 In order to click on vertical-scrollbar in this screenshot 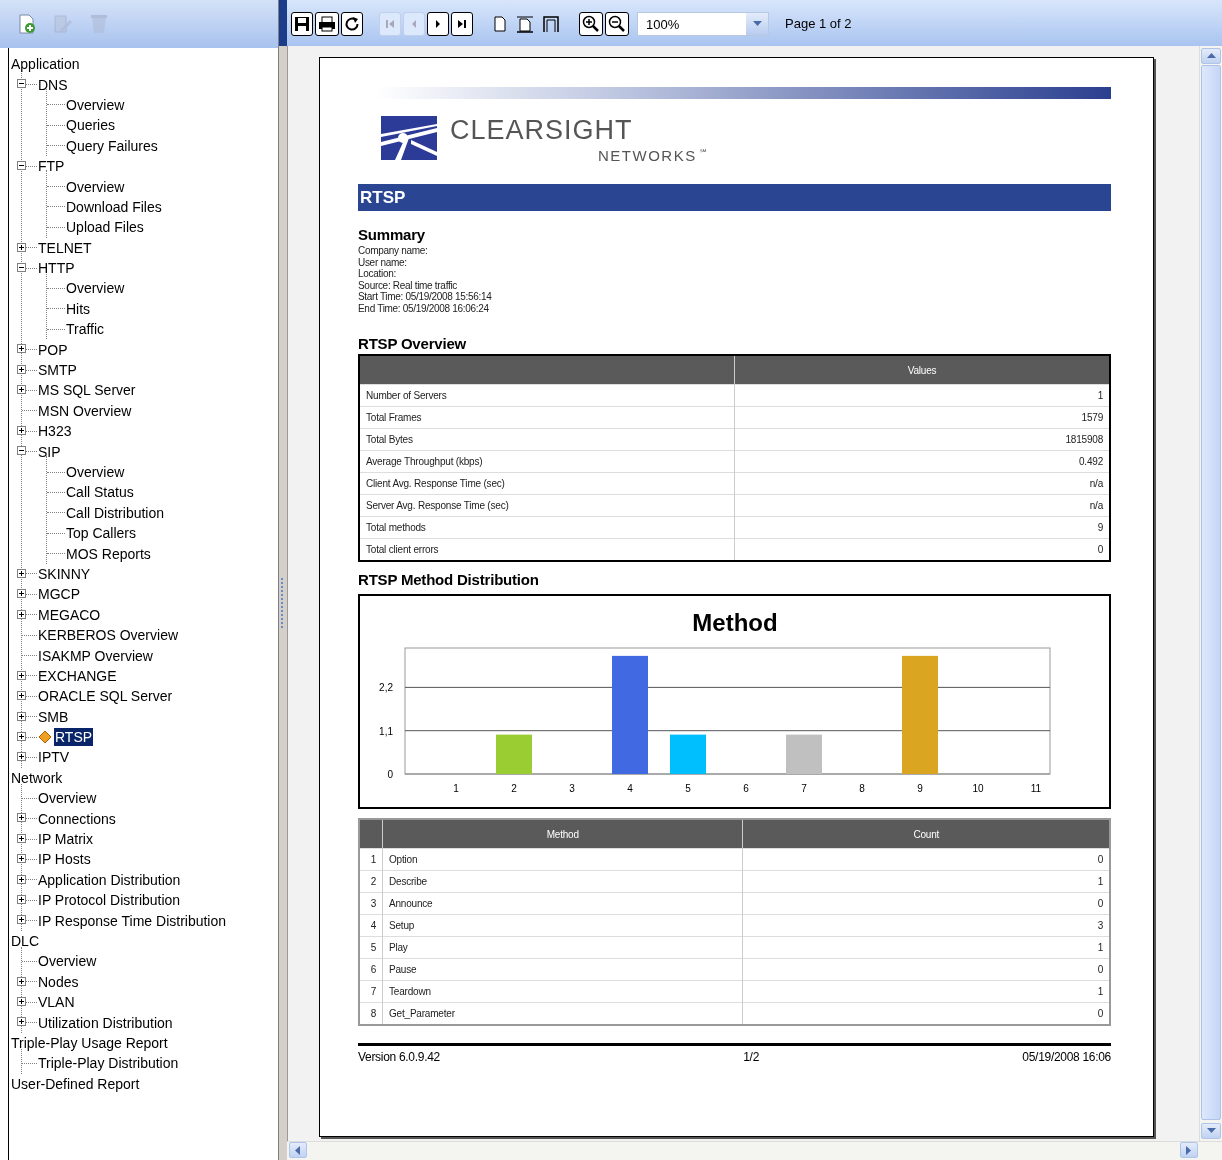, I will do `click(1210, 593)`.